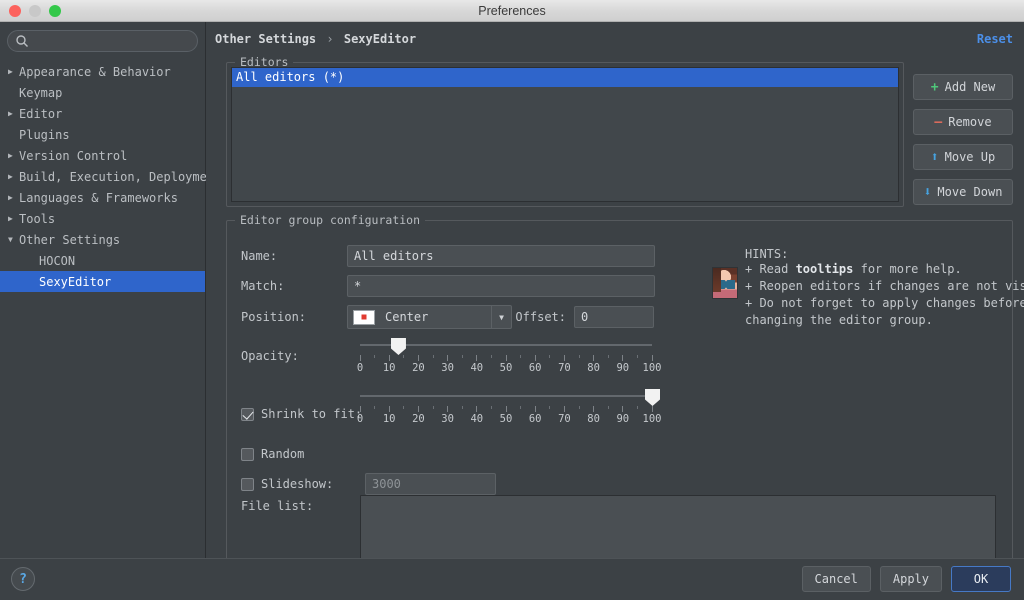 The height and width of the screenshot is (600, 1024). Describe the element at coordinates (824, 269) in the screenshot. I see `hint-emphasis: tooltips` at that location.